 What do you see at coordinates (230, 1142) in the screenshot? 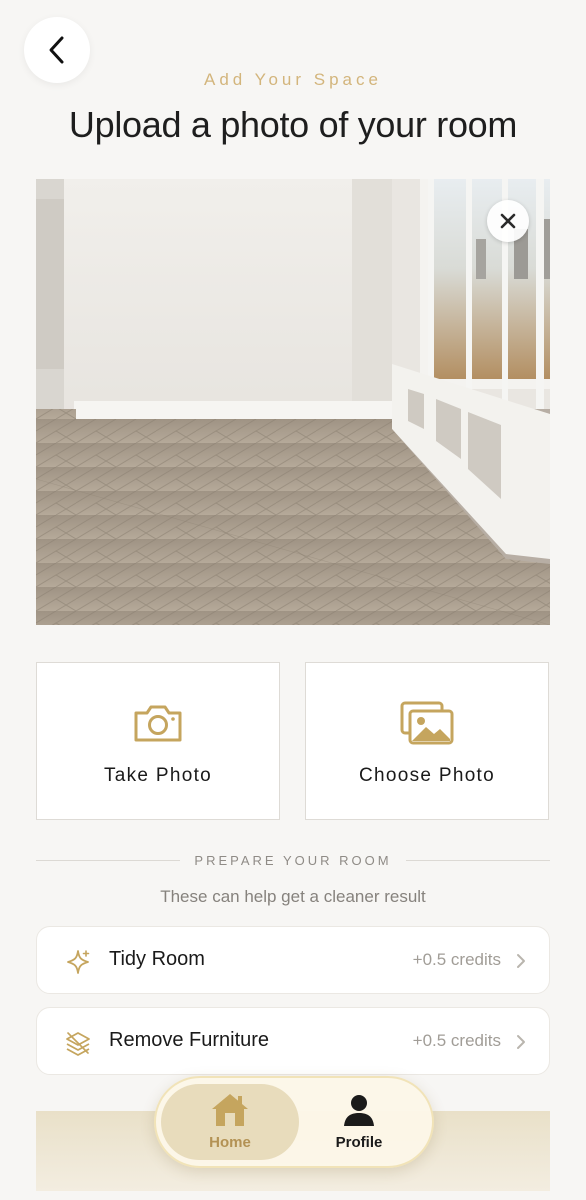
I see `tab-home-label: Home` at bounding box center [230, 1142].